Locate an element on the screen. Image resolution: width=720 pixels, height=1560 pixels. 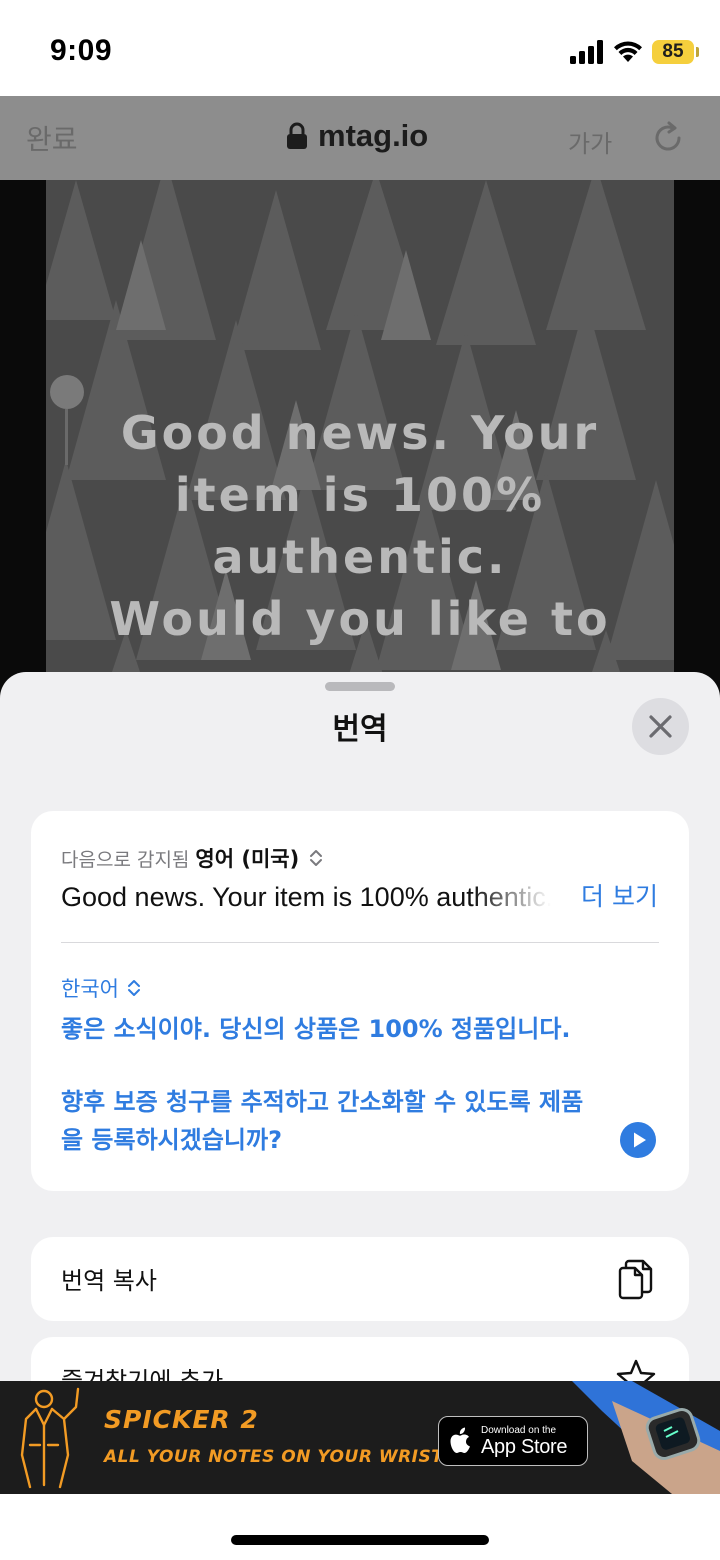
badge-big-text: App Store is located at coordinates (524, 1447).